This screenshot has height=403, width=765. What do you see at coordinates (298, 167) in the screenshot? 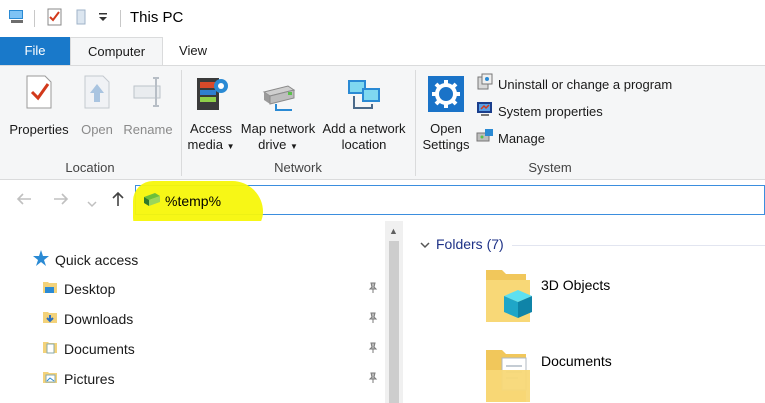
I see `network-group-label: Network` at bounding box center [298, 167].